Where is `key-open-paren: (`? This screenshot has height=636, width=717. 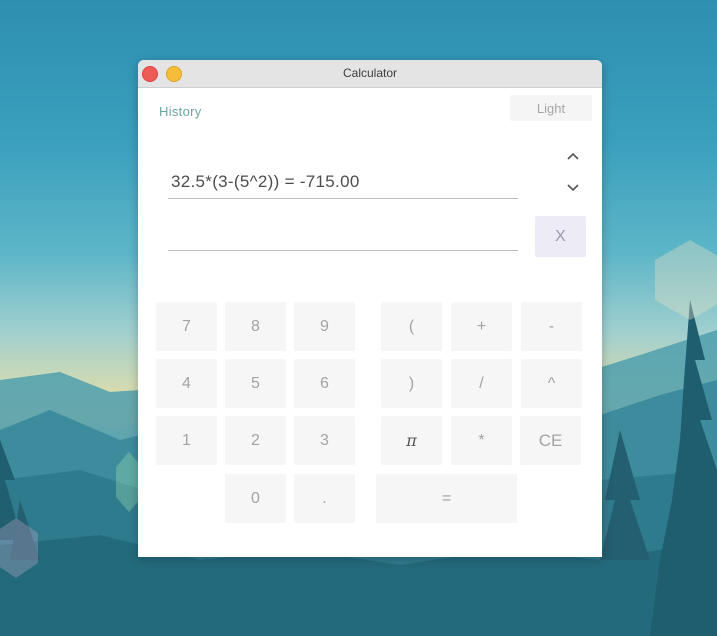 key-open-paren: ( is located at coordinates (411, 326).